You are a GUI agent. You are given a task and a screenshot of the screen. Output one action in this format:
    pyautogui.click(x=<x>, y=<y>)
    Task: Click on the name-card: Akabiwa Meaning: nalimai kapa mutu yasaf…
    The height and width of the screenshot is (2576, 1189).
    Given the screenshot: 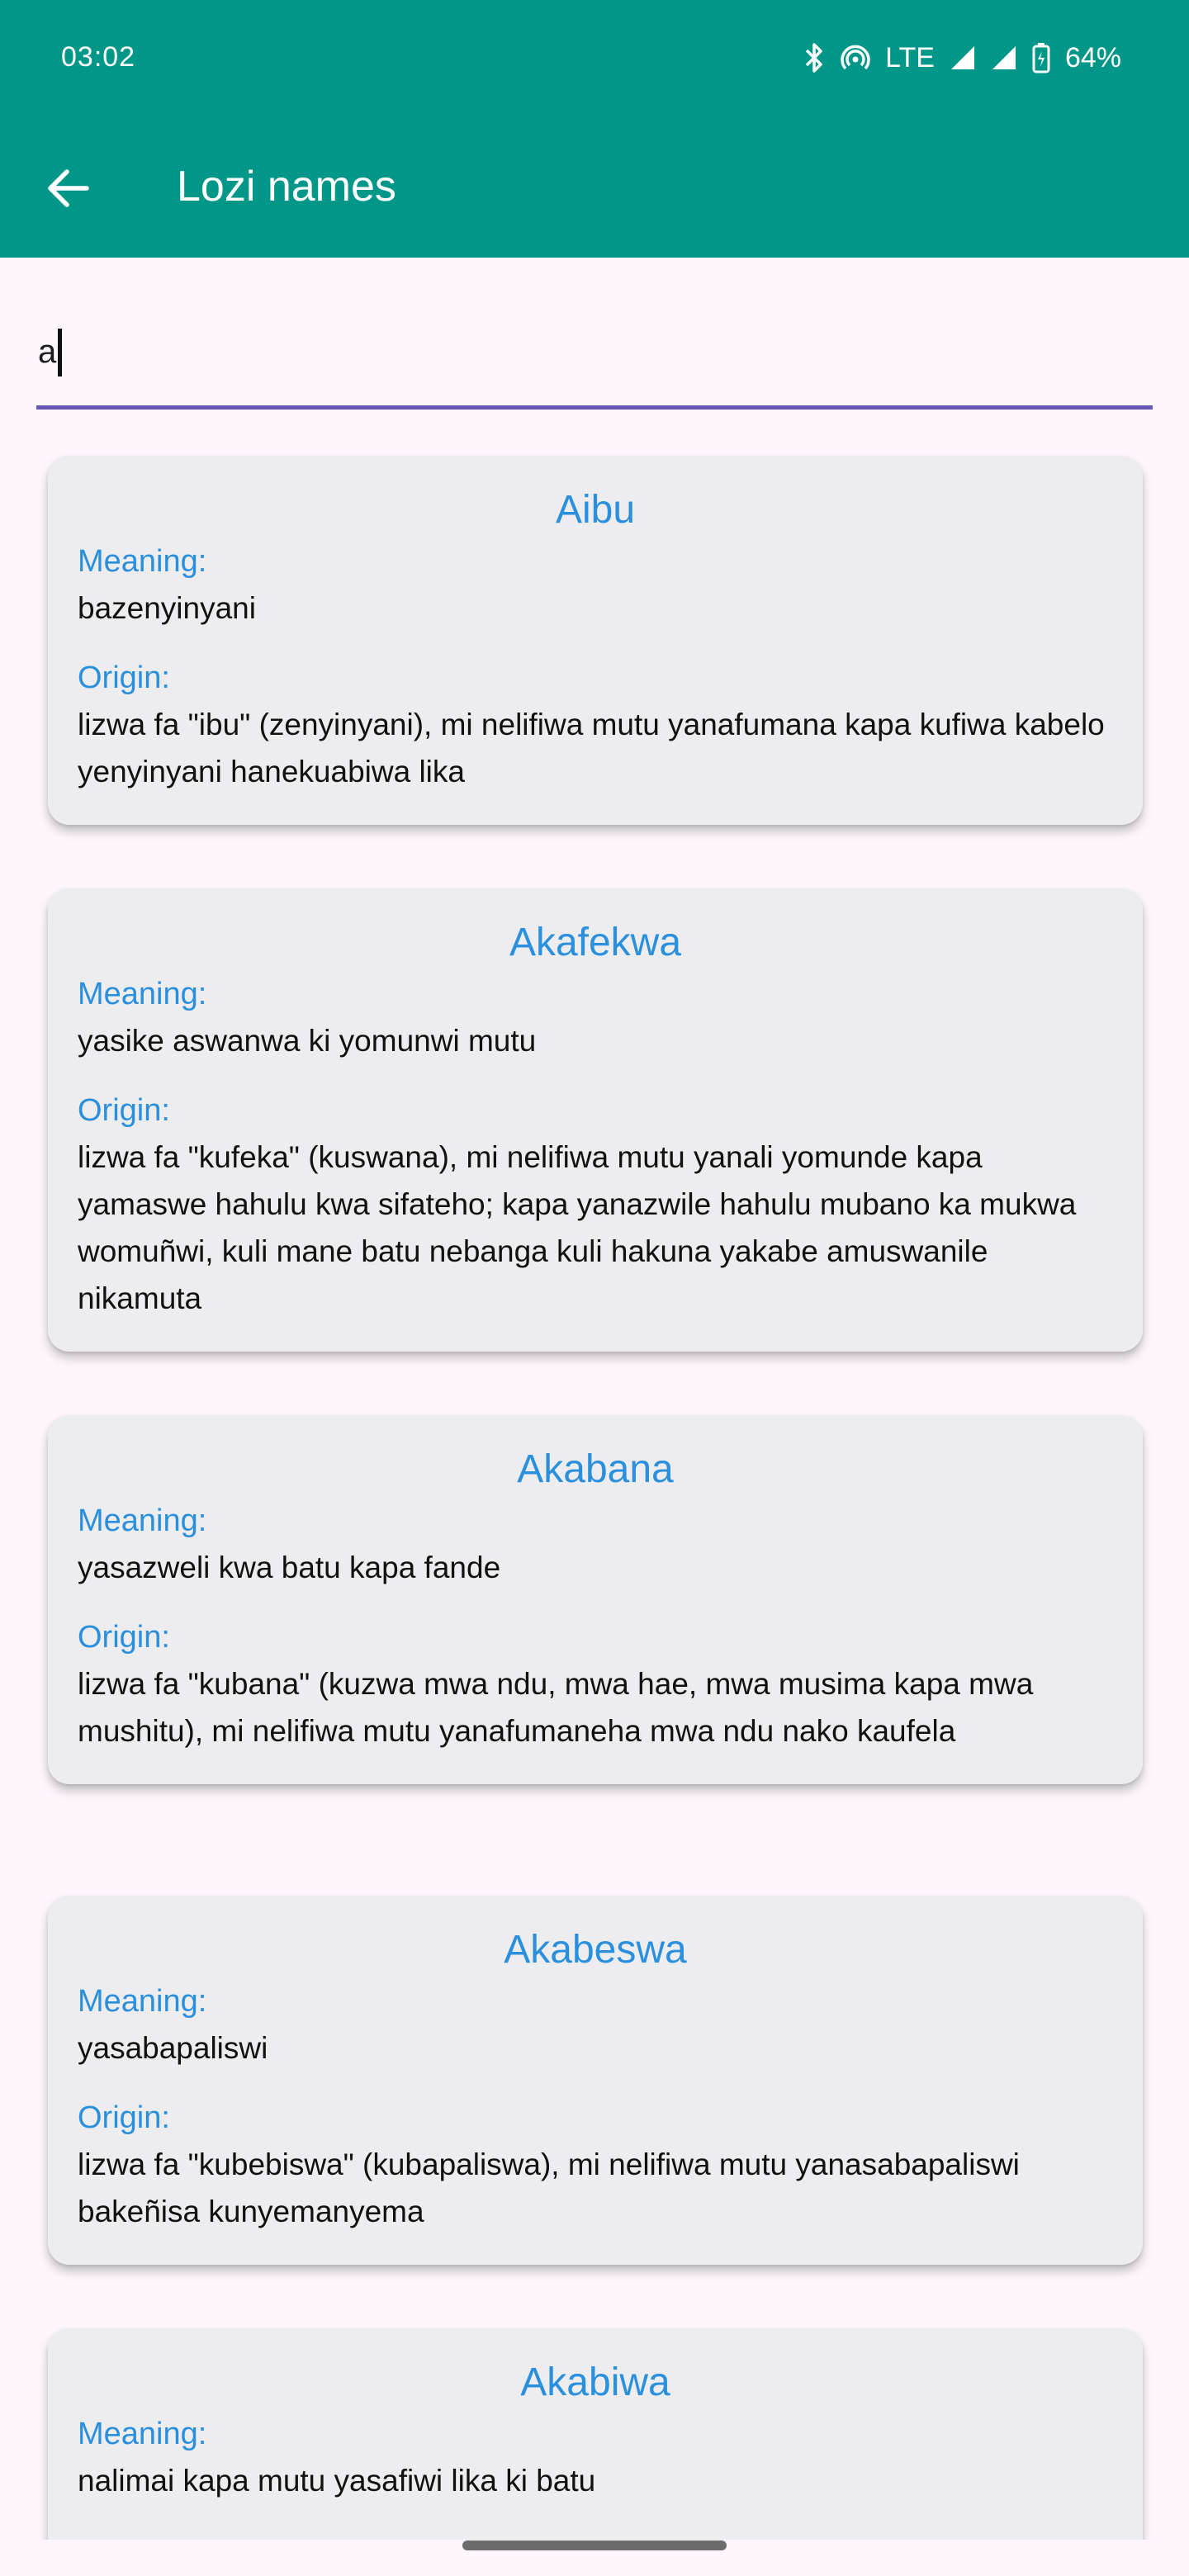 What is the action you would take?
    pyautogui.click(x=595, y=2434)
    